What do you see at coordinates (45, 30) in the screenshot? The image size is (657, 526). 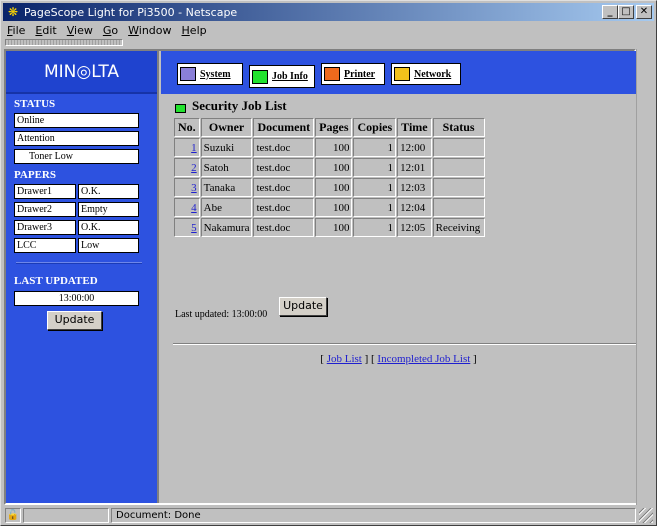 I see `menu-edit: Edit` at bounding box center [45, 30].